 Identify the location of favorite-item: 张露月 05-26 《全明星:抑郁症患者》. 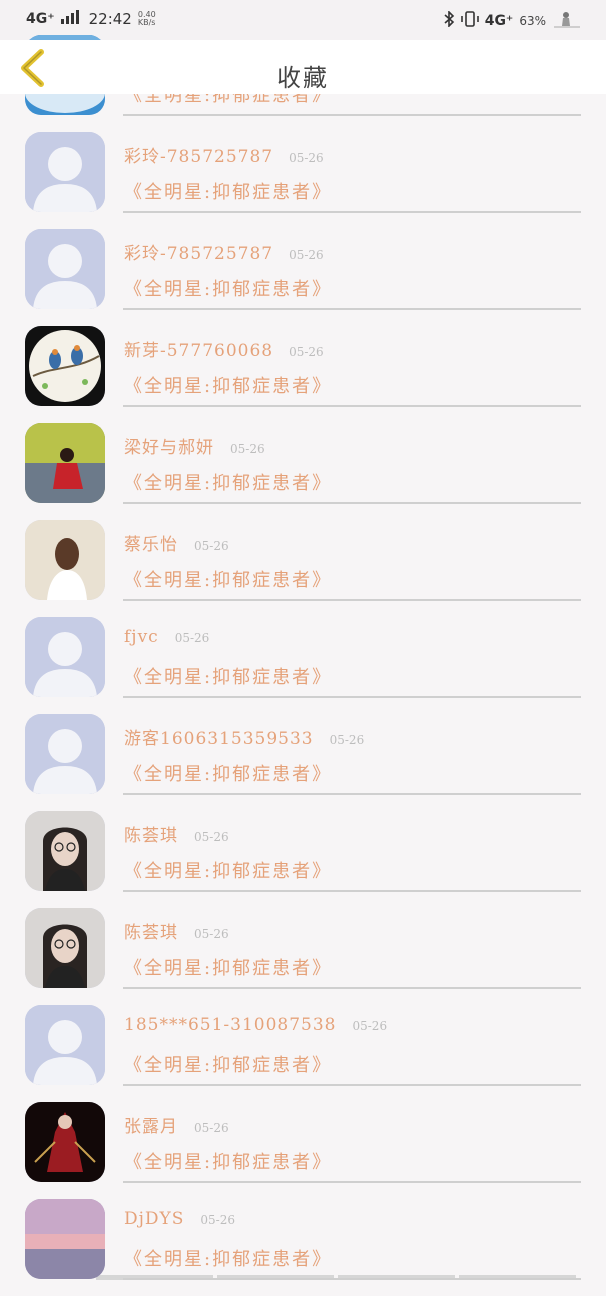
(303, 1150).